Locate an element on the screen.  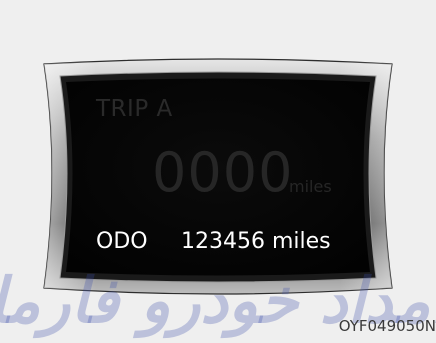
odometer-value: 123456 miles is located at coordinates (256, 241).